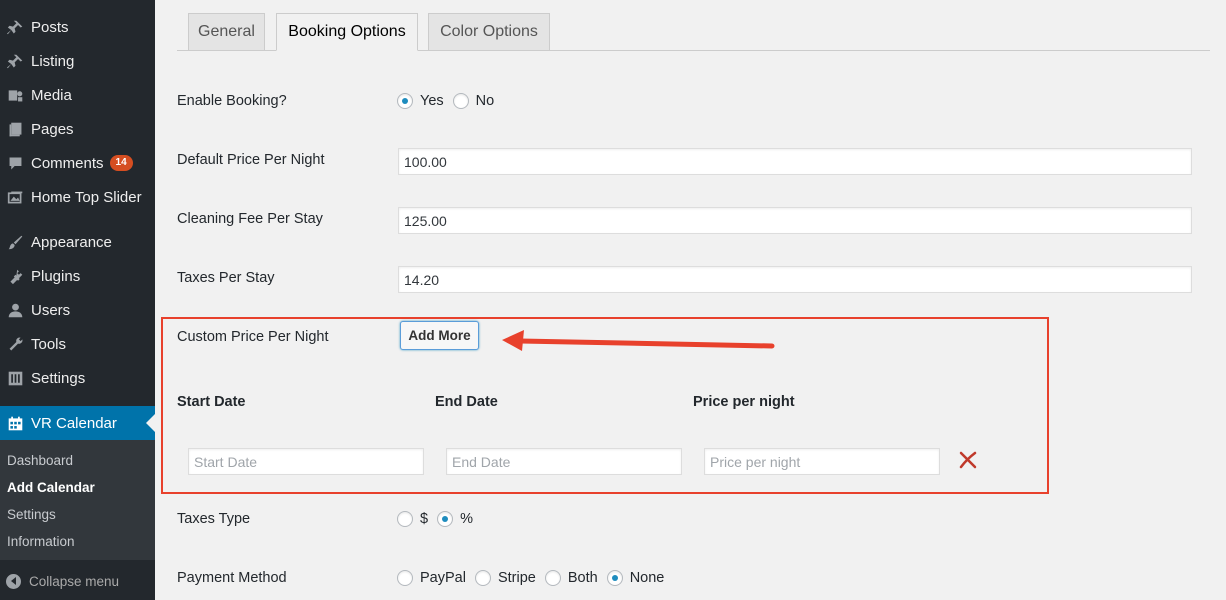 This screenshot has width=1226, height=600. I want to click on enable-booking-yes: Yes, so click(420, 101).